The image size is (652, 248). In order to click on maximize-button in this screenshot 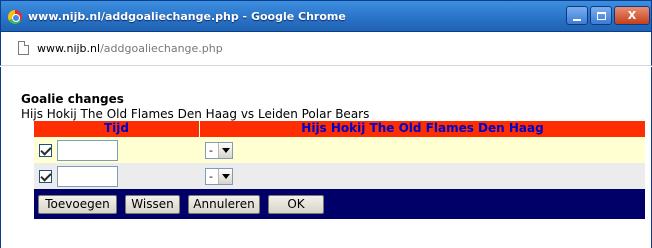, I will do `click(601, 15)`.